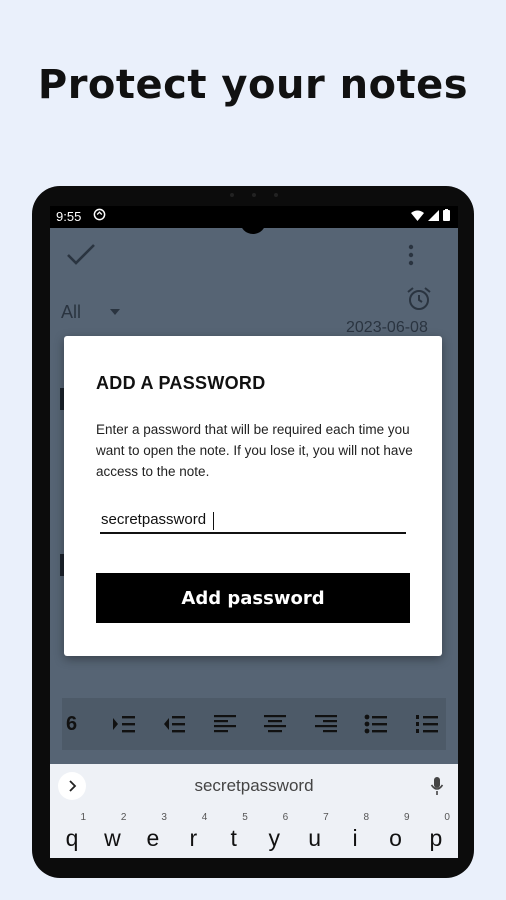 The width and height of the screenshot is (506, 900). I want to click on key: 8i, so click(355, 834).